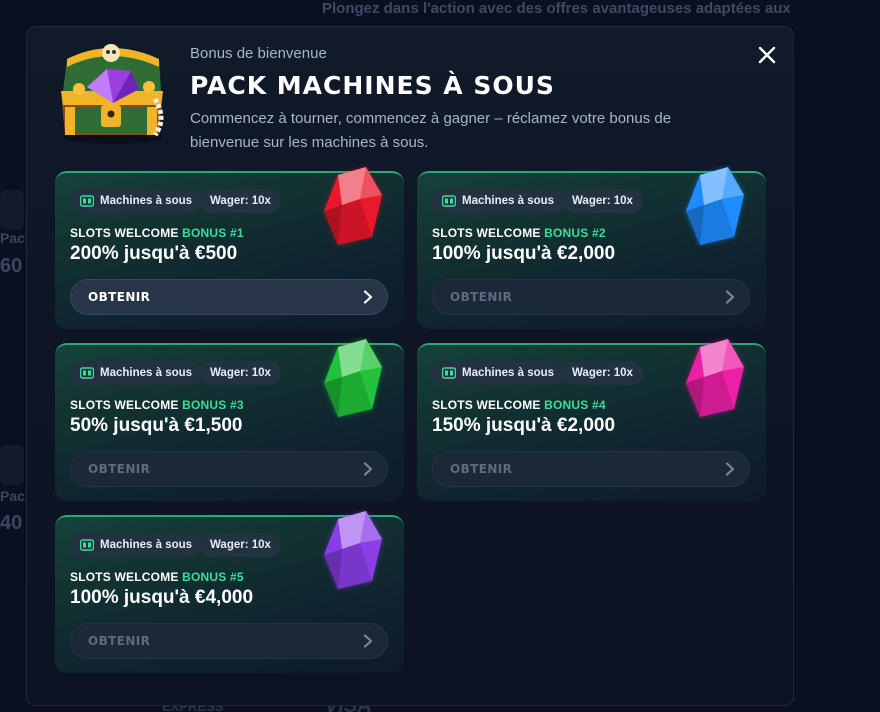  I want to click on close-icon, so click(767, 55).